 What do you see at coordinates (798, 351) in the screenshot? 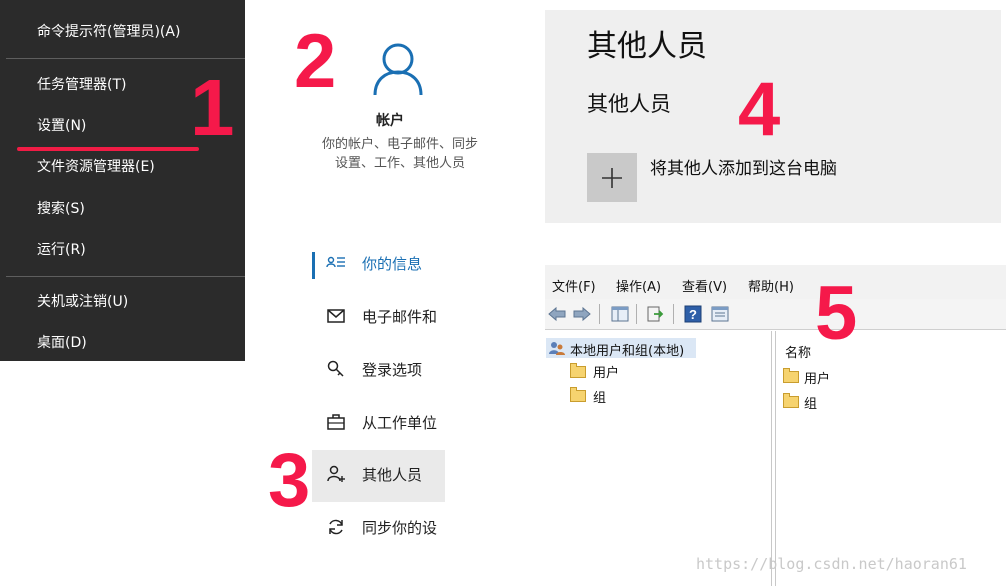
I see `column-header-name: 名称` at bounding box center [798, 351].